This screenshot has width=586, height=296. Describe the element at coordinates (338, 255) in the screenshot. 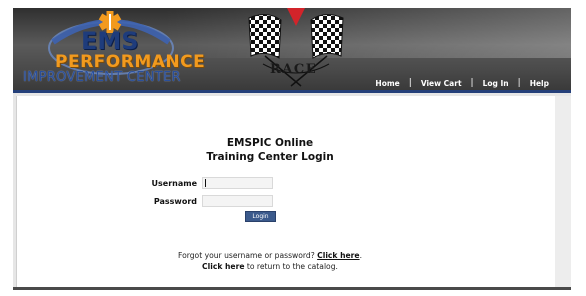

I see `forgot-click-here-link: Click here` at that location.